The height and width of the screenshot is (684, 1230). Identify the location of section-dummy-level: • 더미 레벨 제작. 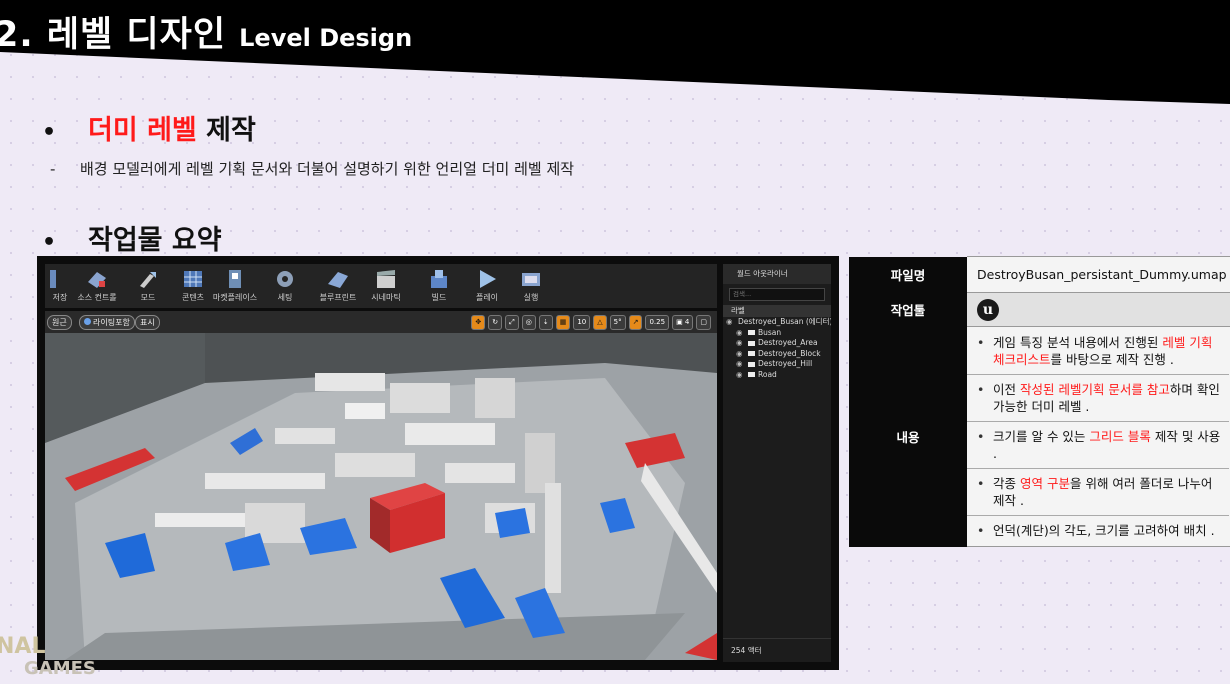
(149, 127).